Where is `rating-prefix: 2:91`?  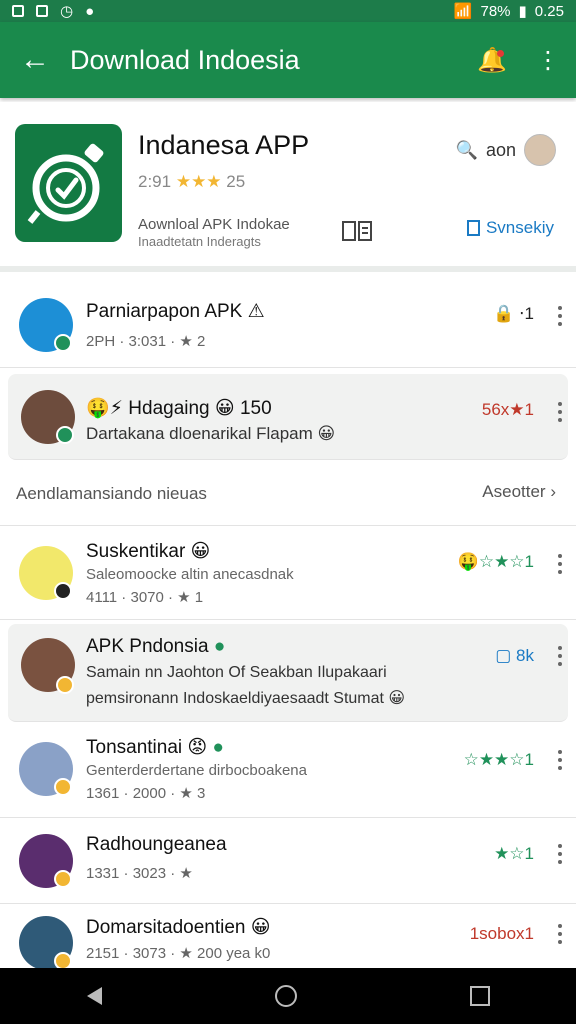
rating-prefix: 2:91 is located at coordinates (155, 181).